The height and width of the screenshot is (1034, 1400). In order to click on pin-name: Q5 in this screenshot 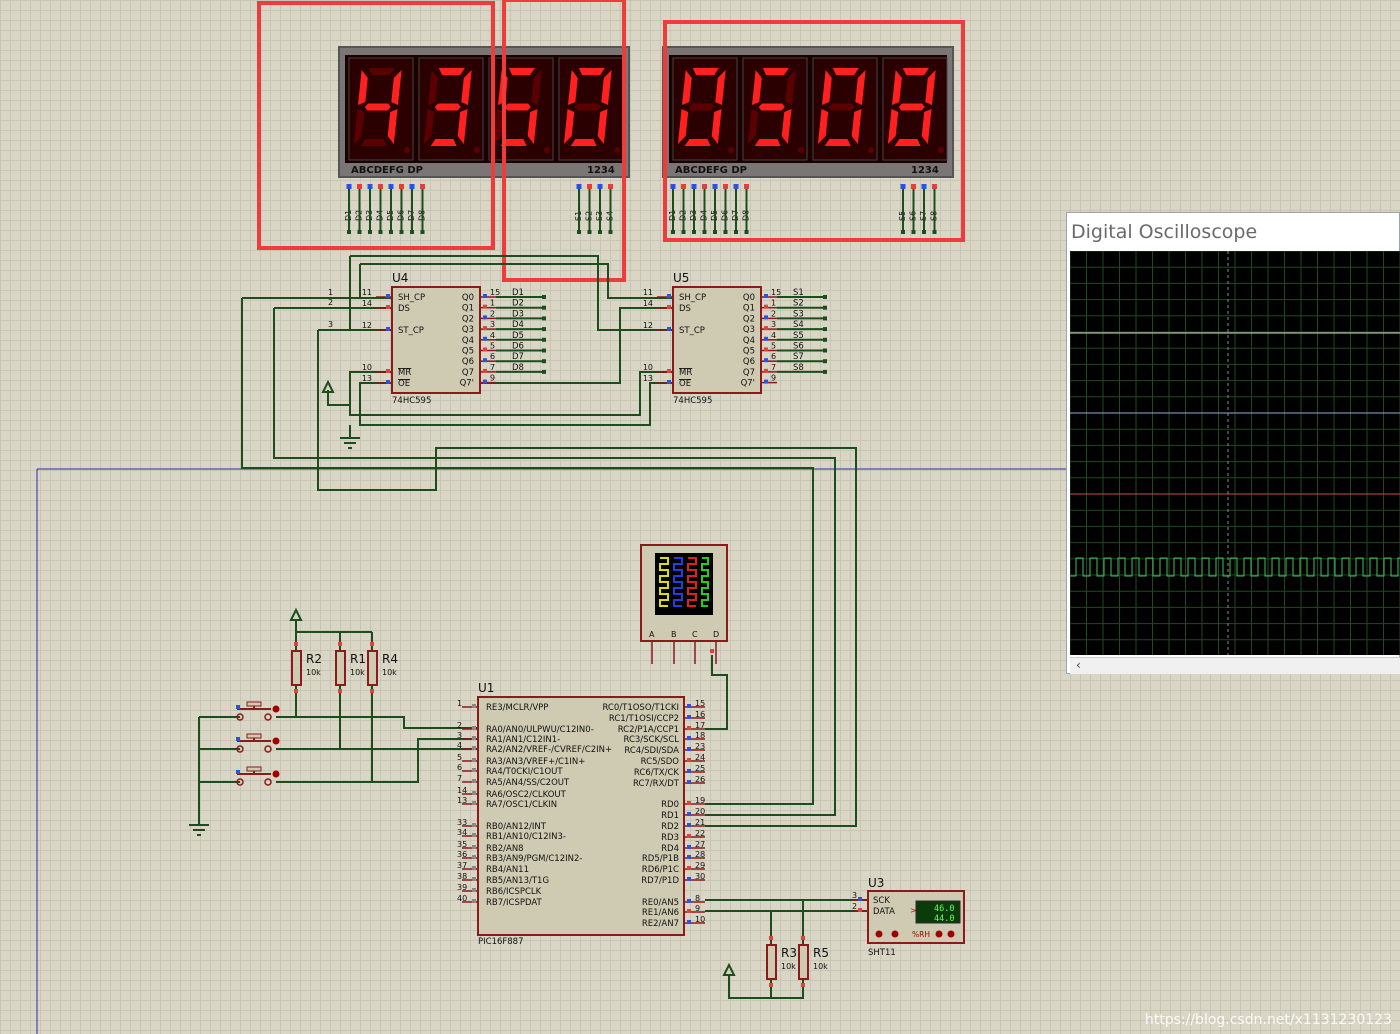, I will do `click(749, 352)`.